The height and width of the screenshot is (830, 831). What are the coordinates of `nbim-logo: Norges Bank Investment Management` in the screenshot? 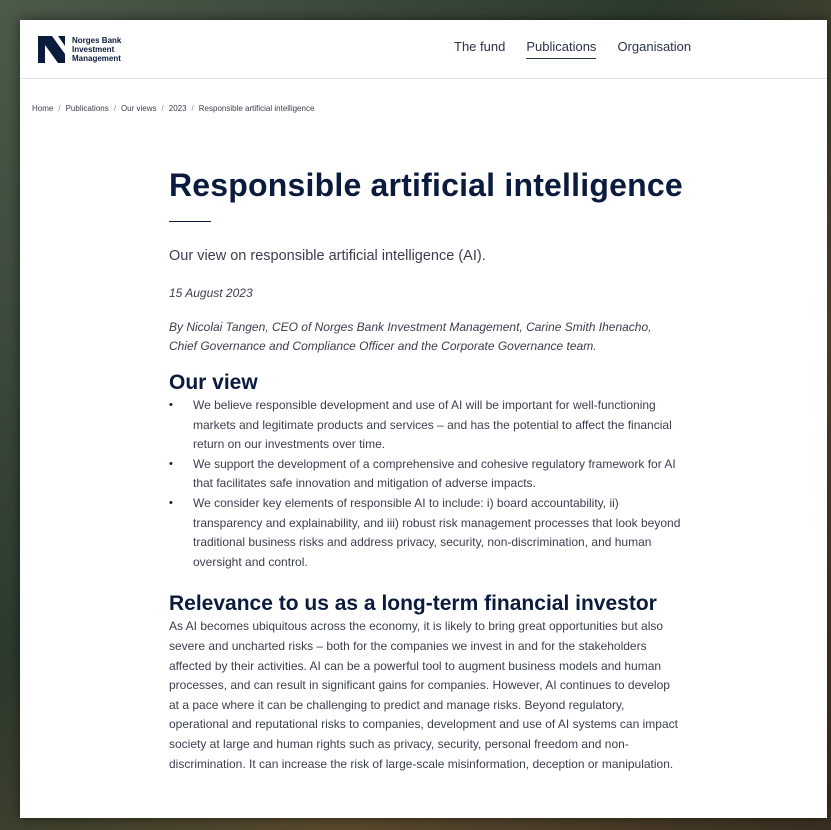 It's located at (79, 49).